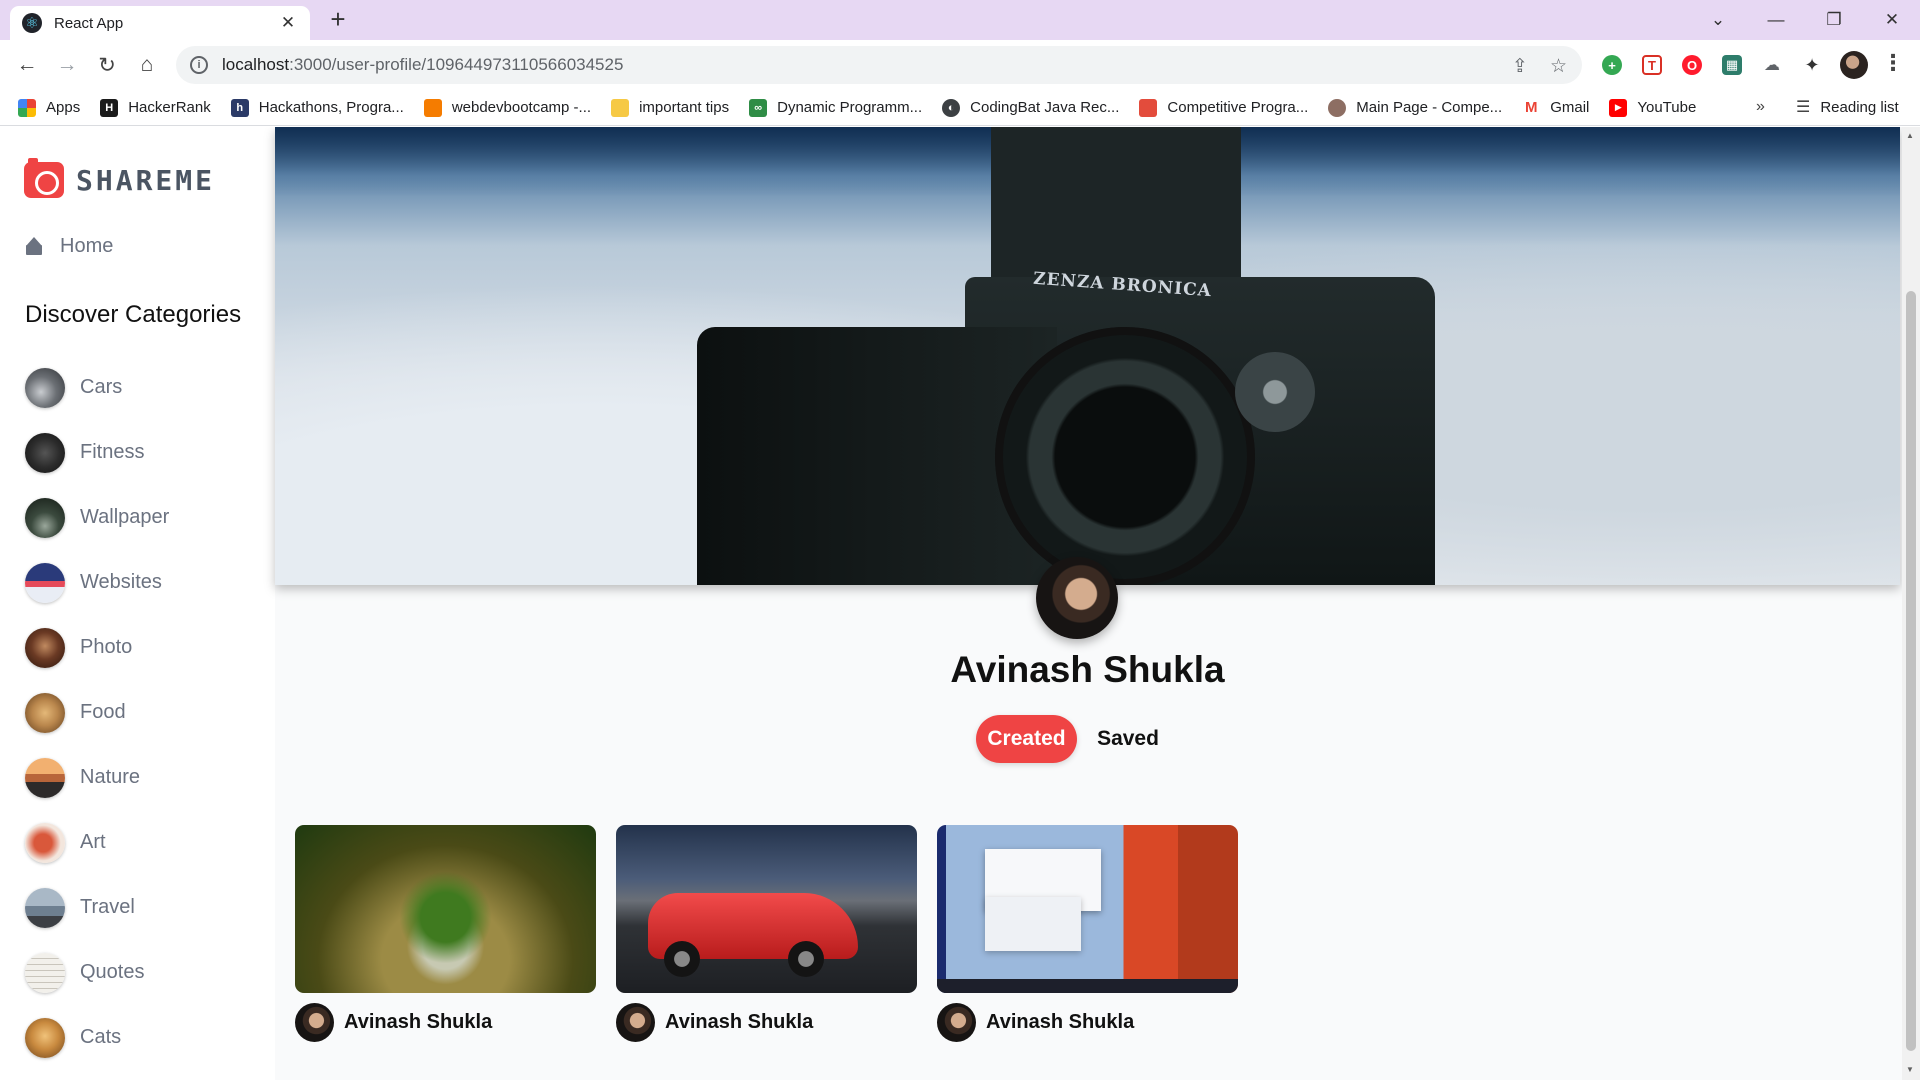 This screenshot has width=1920, height=1080. I want to click on websites-thumbnail, so click(45, 582).